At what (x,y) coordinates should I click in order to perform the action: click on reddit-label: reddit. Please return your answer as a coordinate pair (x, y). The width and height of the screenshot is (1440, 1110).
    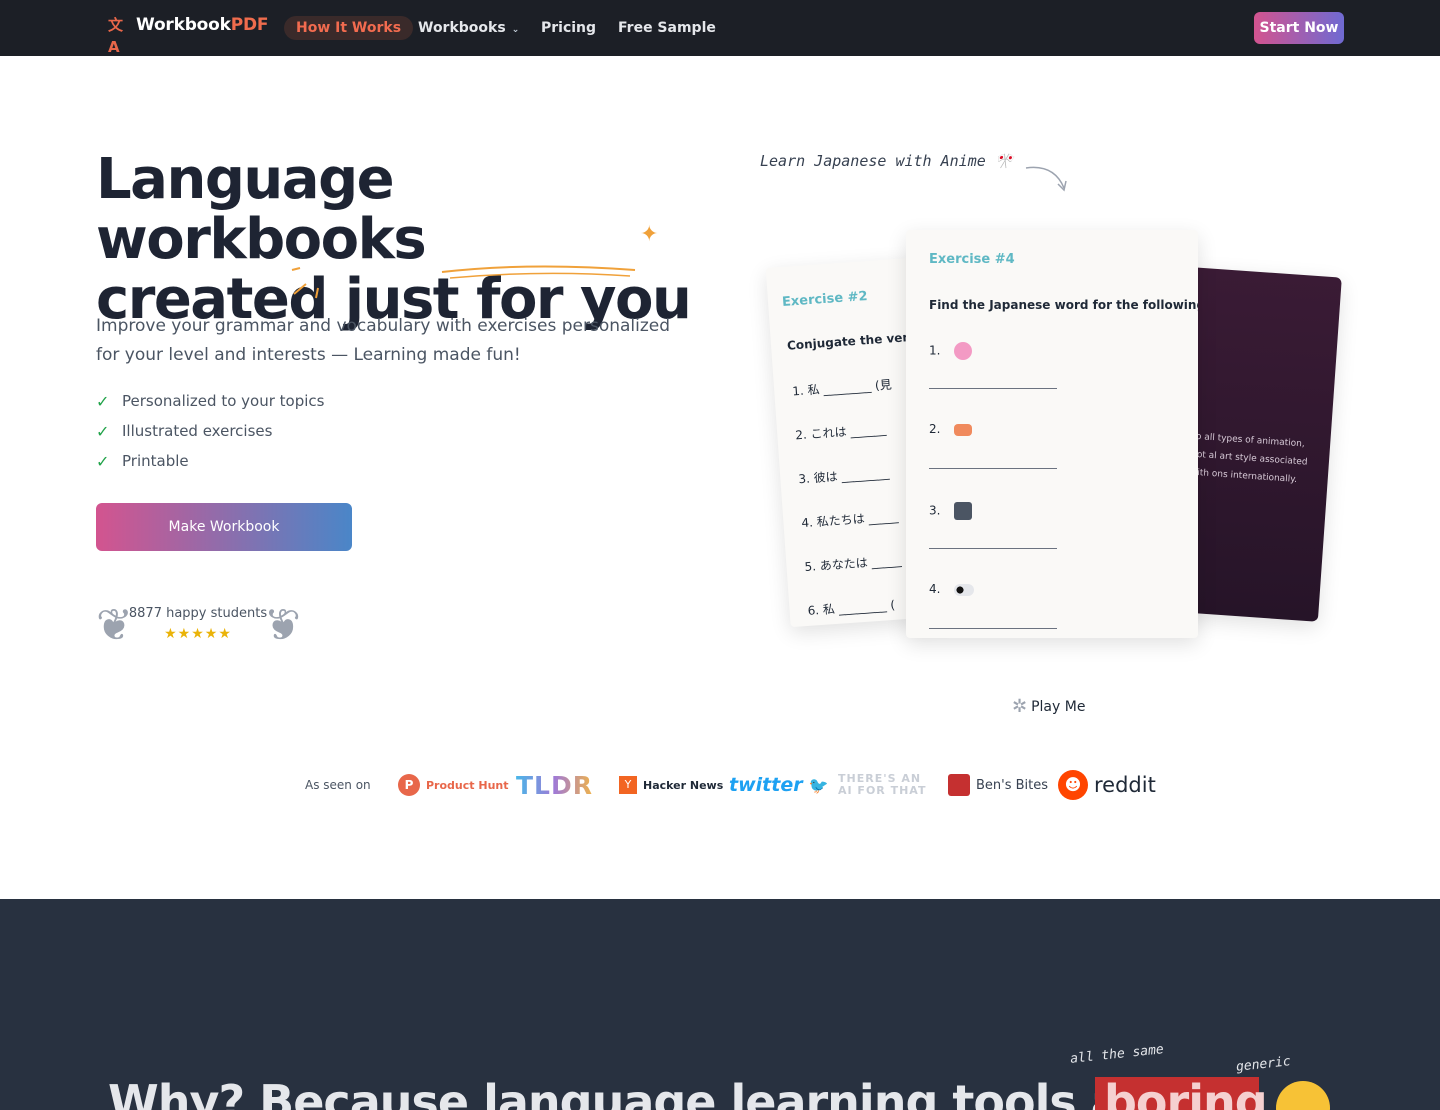
    Looking at the image, I should click on (1125, 785).